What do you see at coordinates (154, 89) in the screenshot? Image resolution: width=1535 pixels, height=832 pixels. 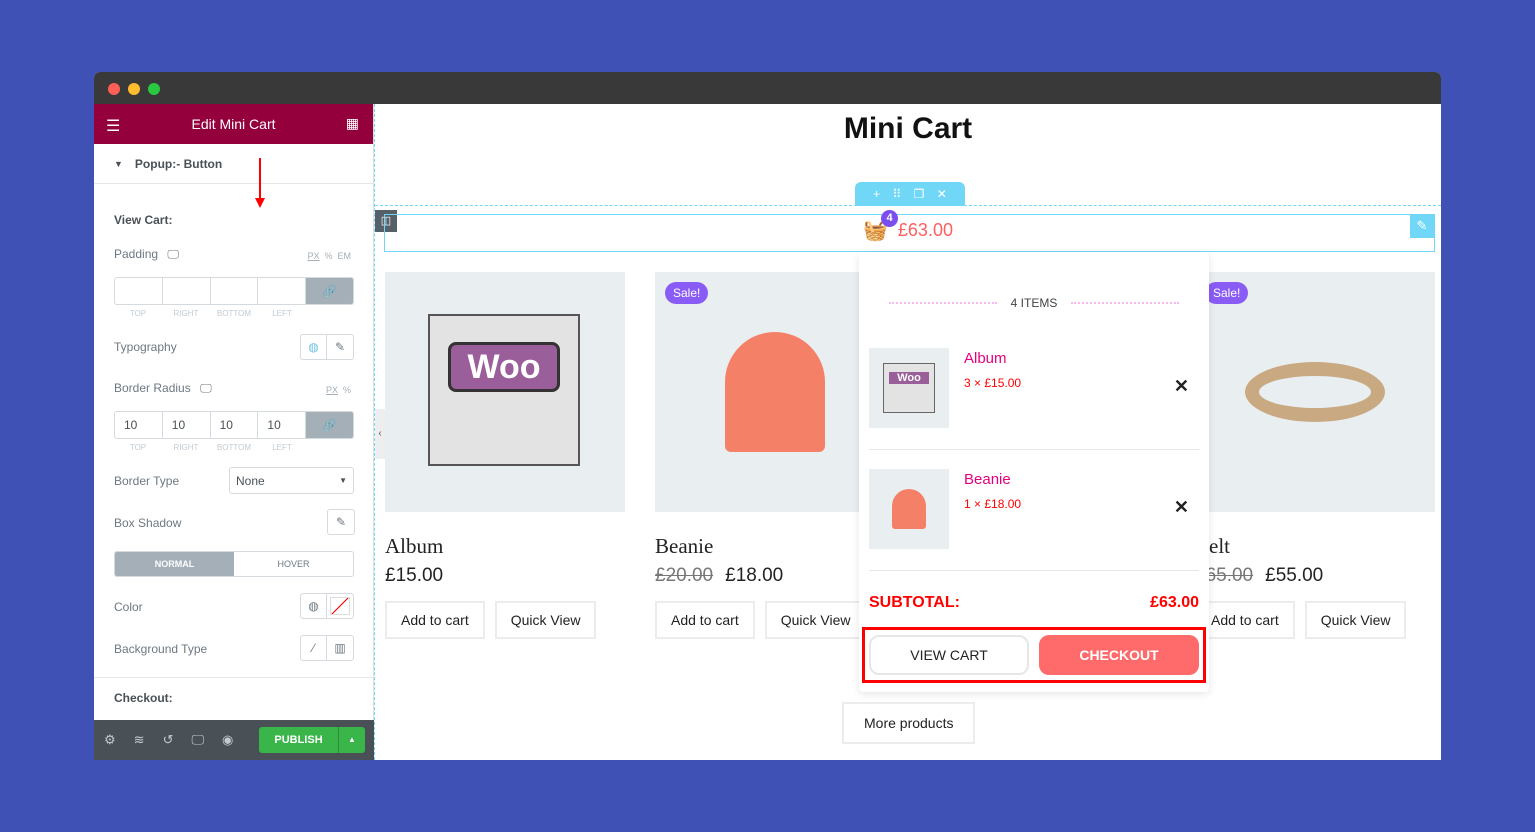 I see `maximize-window-button` at bounding box center [154, 89].